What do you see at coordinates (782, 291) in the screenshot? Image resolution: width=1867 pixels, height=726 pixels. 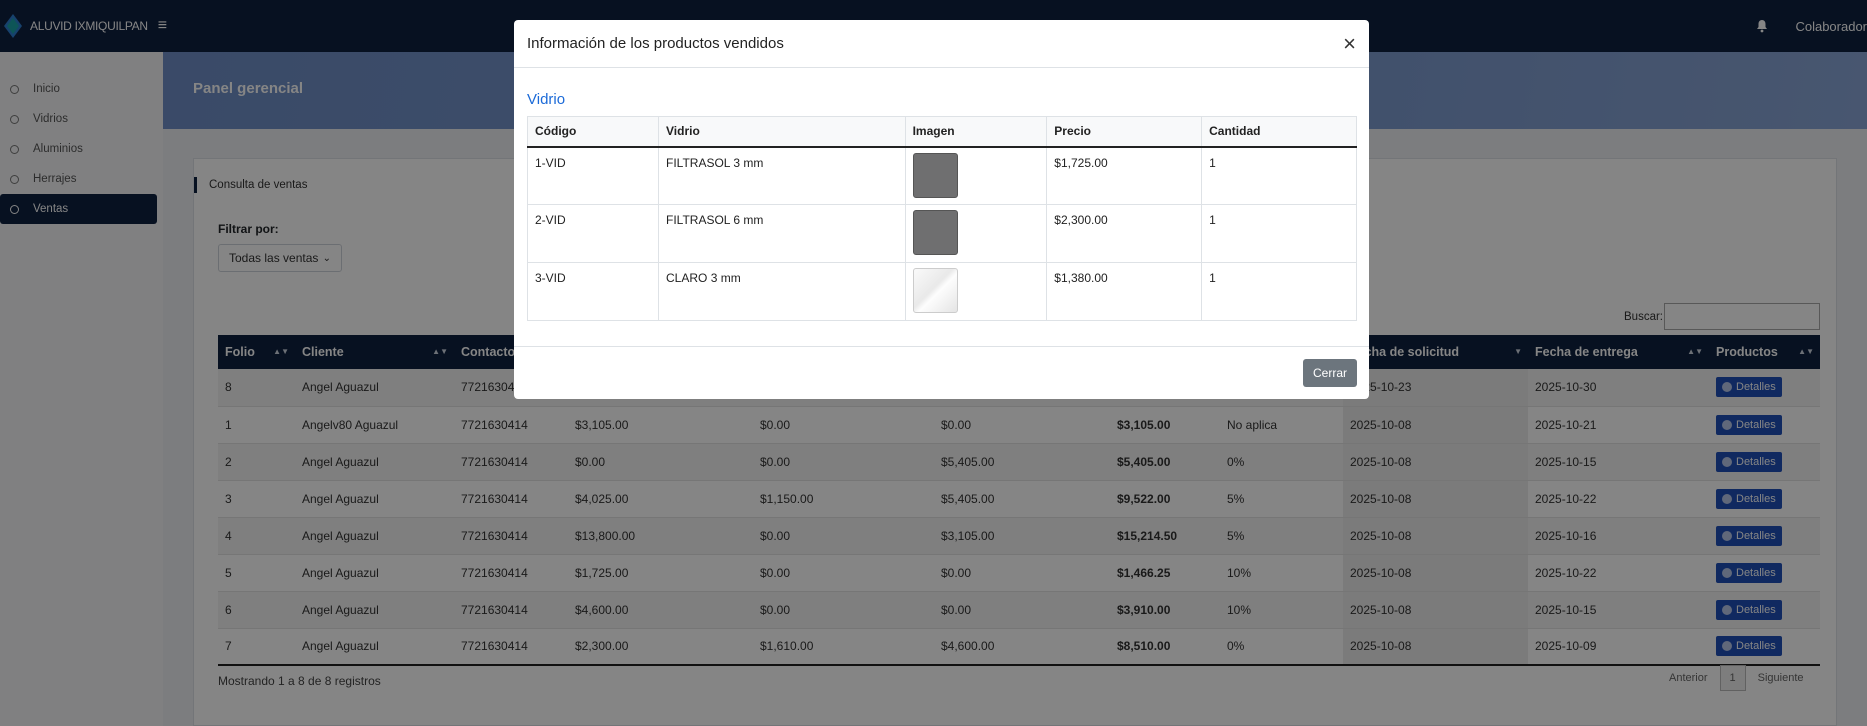 I see `product-name: CLARO 3 mm` at bounding box center [782, 291].